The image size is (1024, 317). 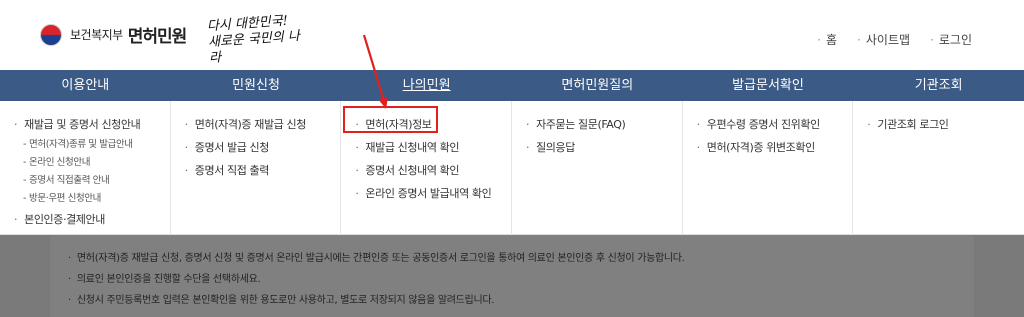 What do you see at coordinates (951, 39) in the screenshot?
I see `login-link: · 로그인` at bounding box center [951, 39].